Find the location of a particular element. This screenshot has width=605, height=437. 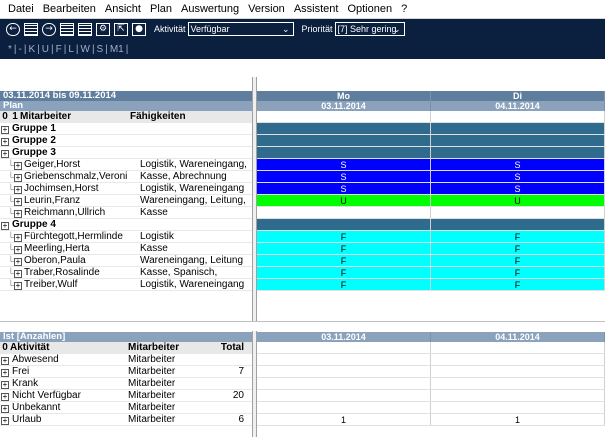

menu-optionen: Optionen is located at coordinates (369, 9).